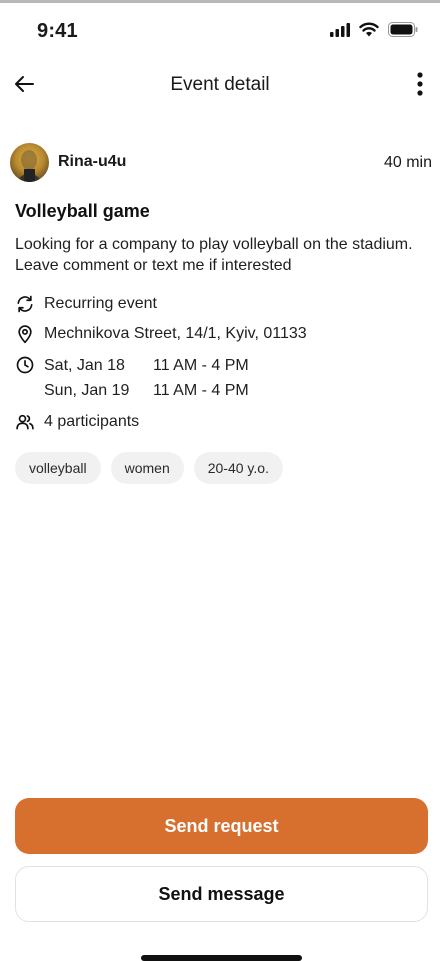  I want to click on status-bar: 9:41, so click(220, 32).